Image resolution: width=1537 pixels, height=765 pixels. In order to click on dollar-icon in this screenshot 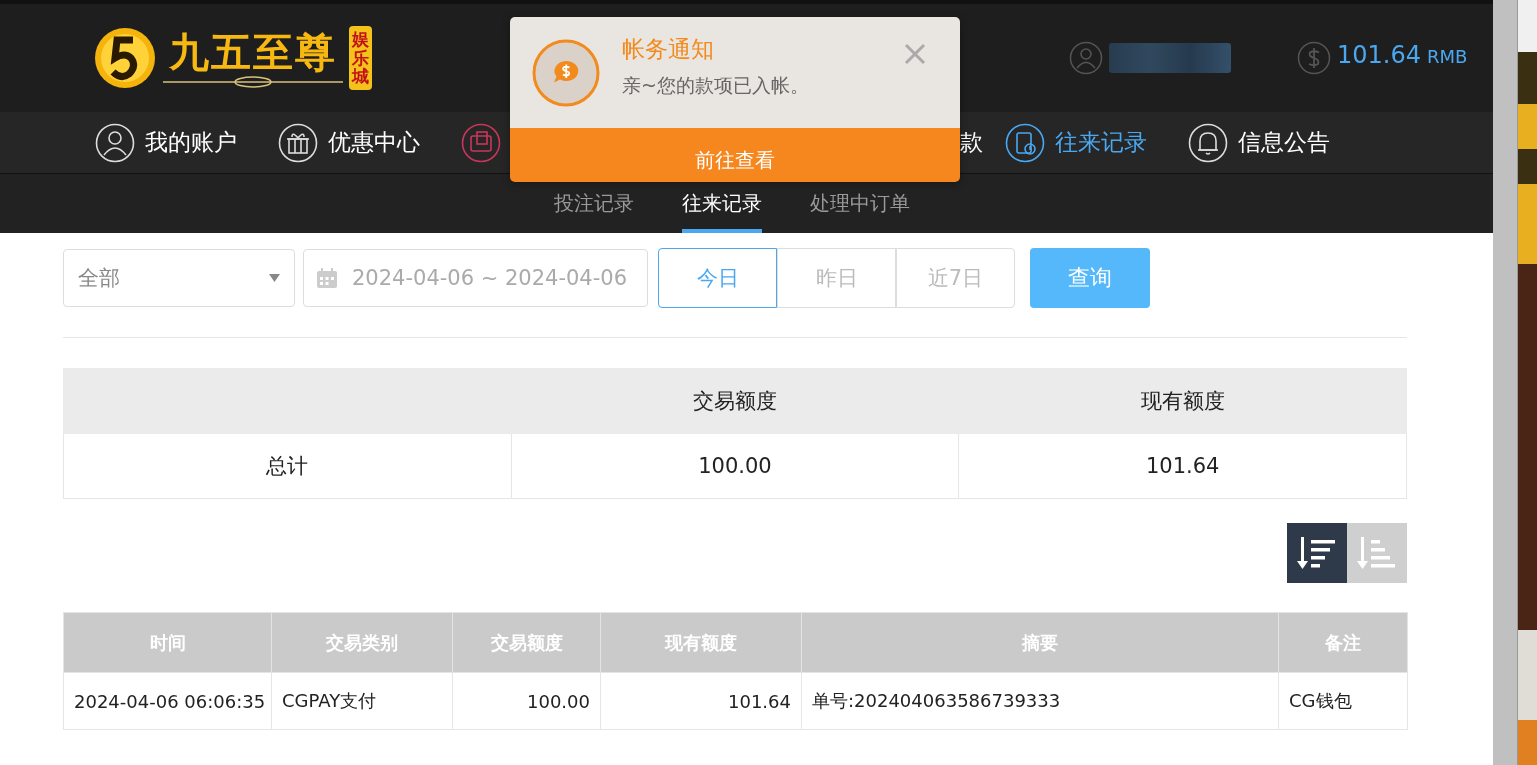, I will do `click(1314, 58)`.